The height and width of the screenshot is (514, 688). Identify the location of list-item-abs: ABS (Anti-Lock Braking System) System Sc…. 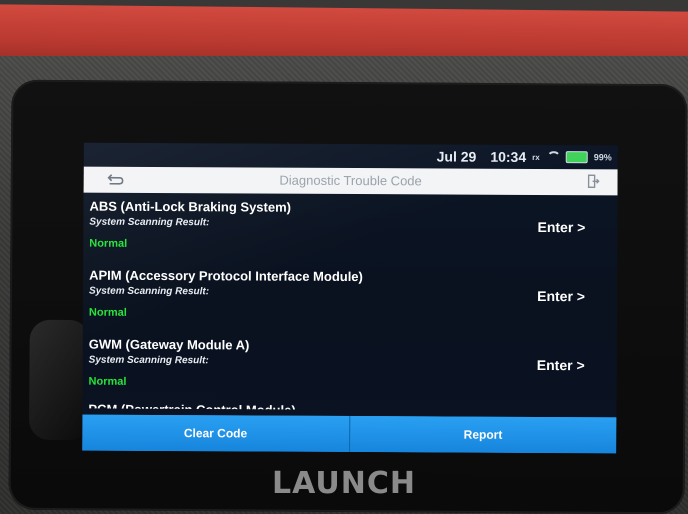
(350, 231).